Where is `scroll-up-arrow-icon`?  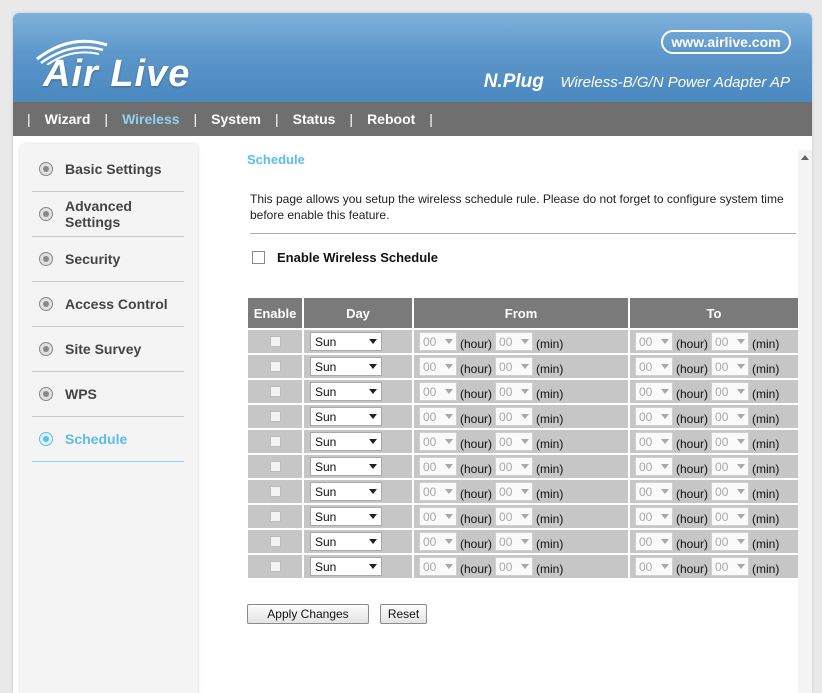
scroll-up-arrow-icon is located at coordinates (805, 157).